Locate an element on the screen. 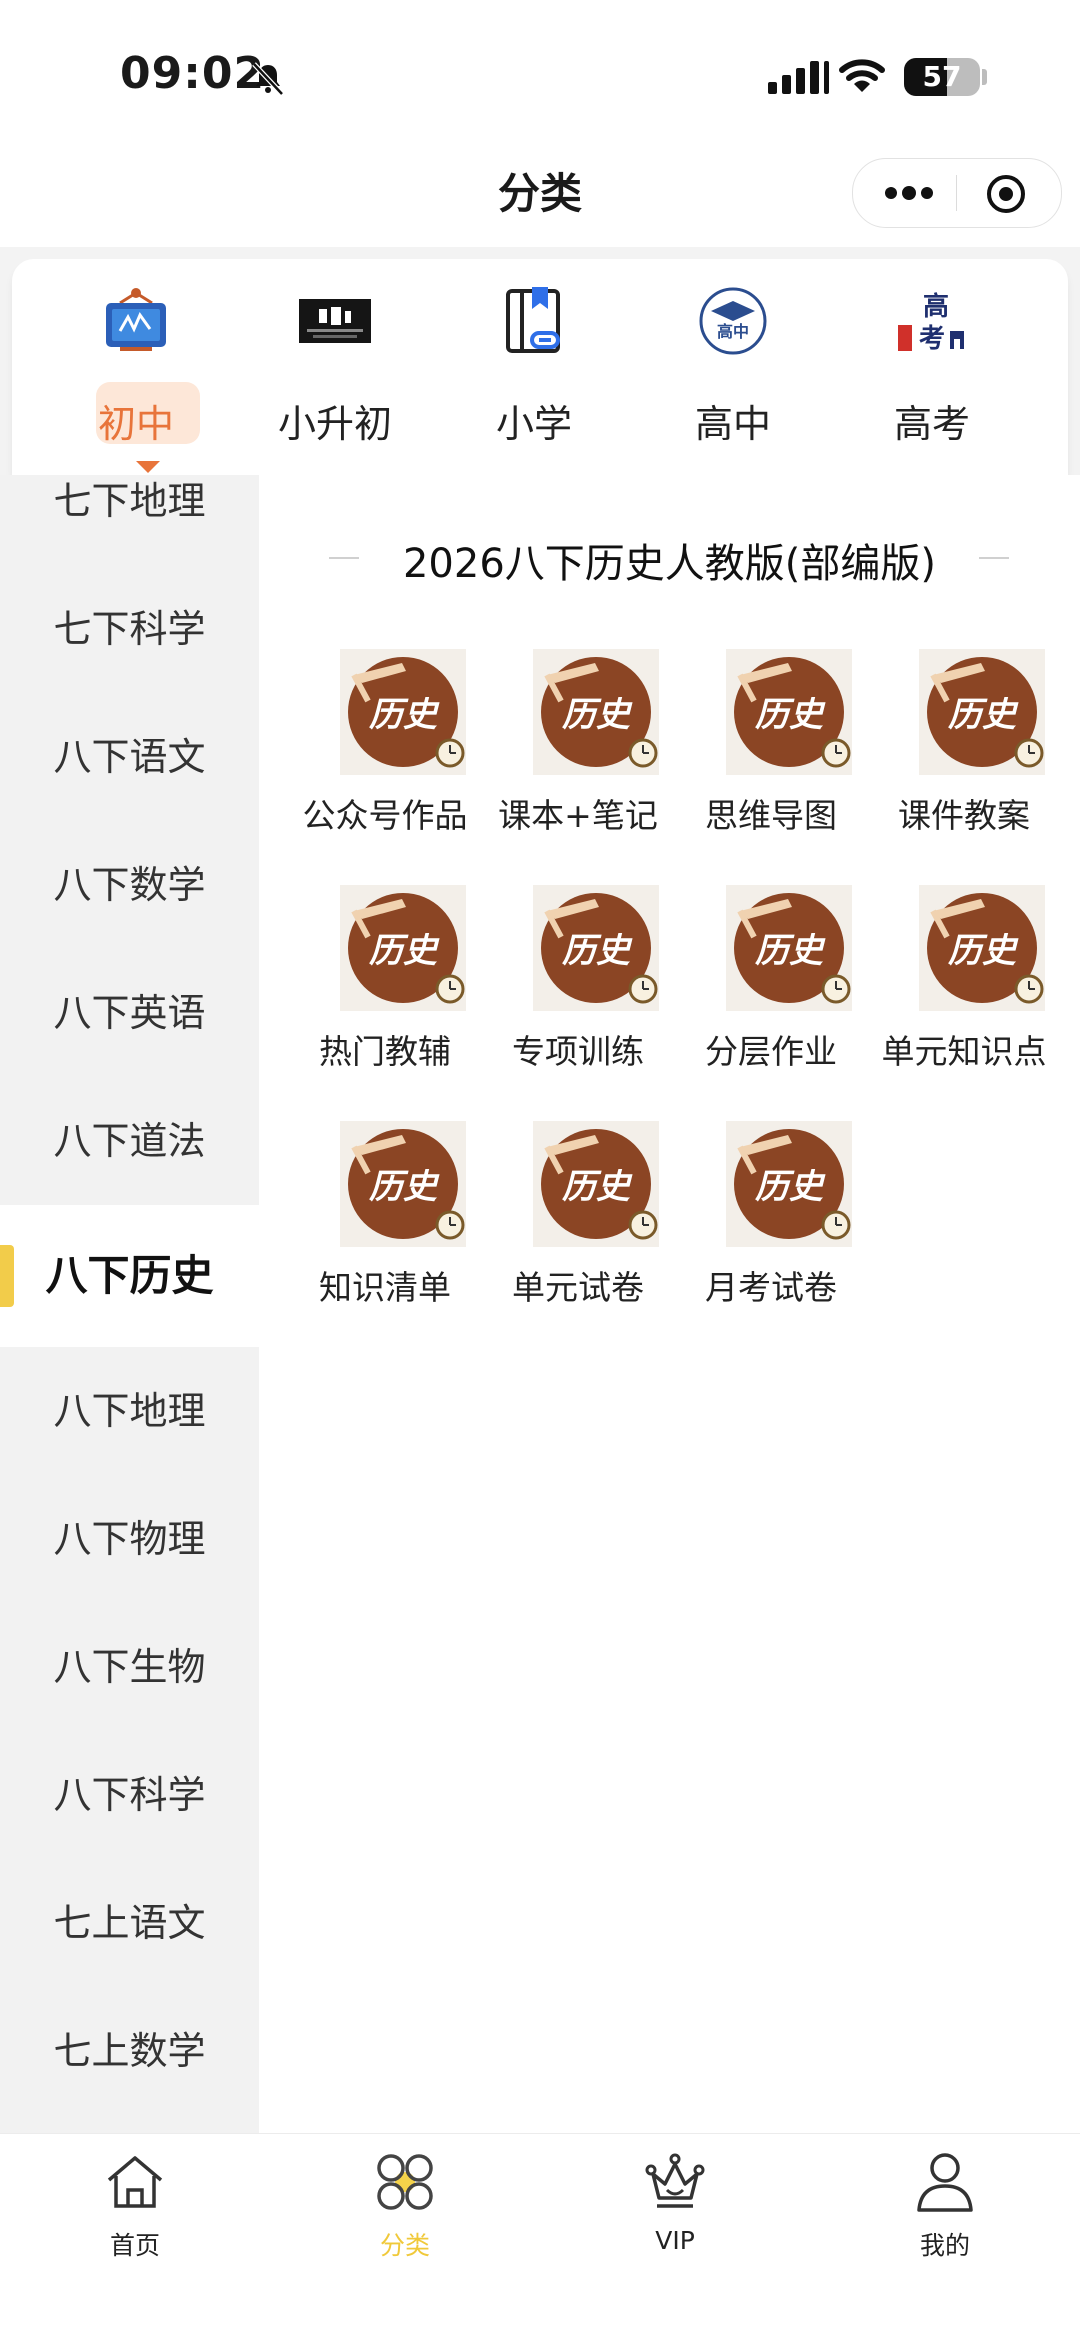 The height and width of the screenshot is (2347, 1080). resource-label: 课件教案 is located at coordinates (964, 815).